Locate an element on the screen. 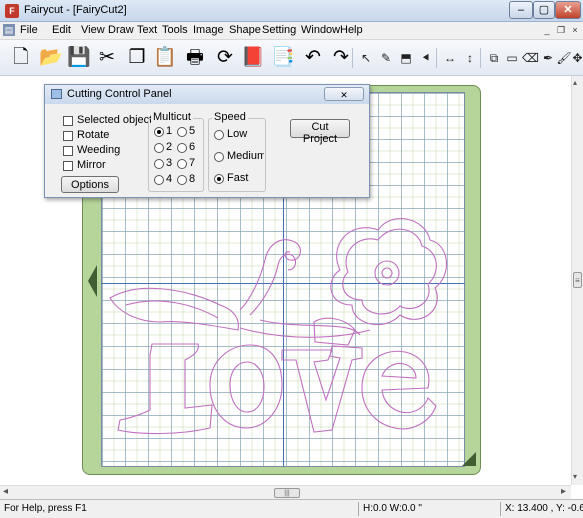 The image size is (583, 518). scroll-left-button: ◂ is located at coordinates (5, 491).